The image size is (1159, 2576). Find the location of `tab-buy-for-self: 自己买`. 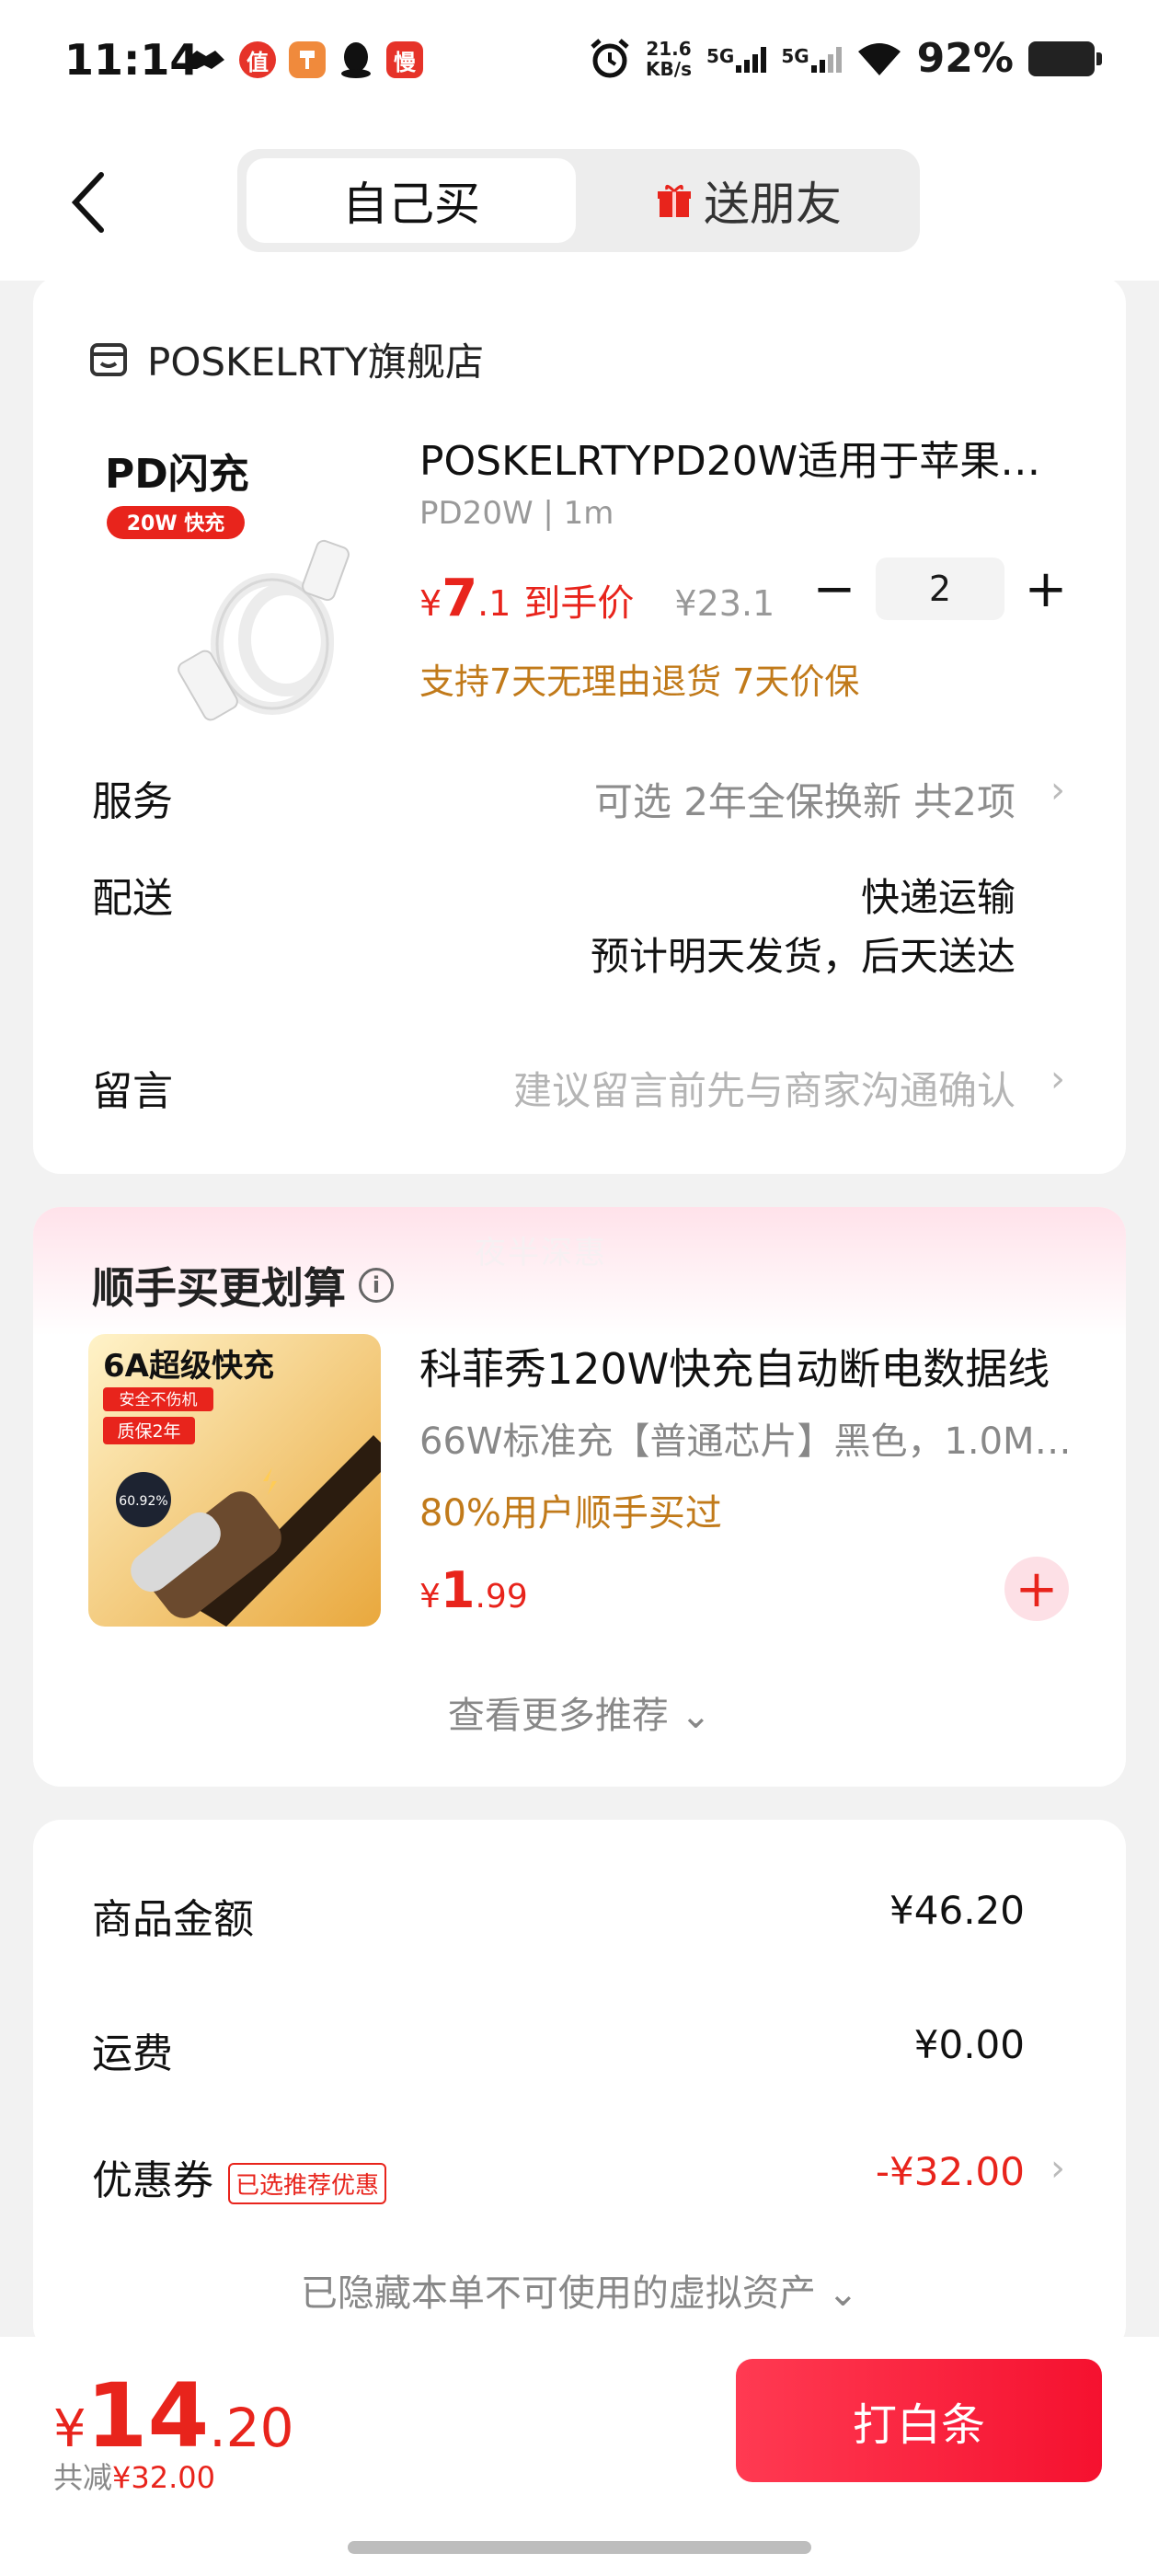

tab-buy-for-self: 自己买 is located at coordinates (411, 200).